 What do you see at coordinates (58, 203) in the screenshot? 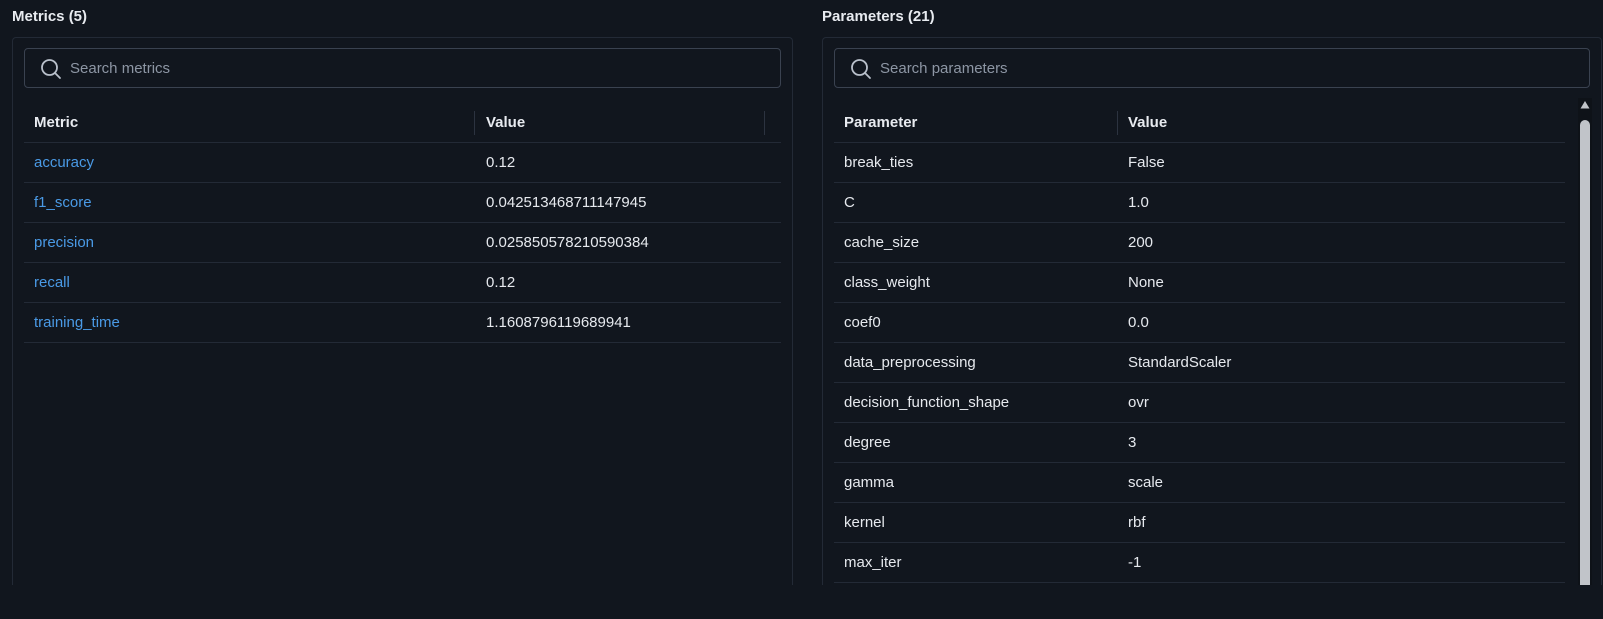
I see `metric-name-link: f1_score` at bounding box center [58, 203].